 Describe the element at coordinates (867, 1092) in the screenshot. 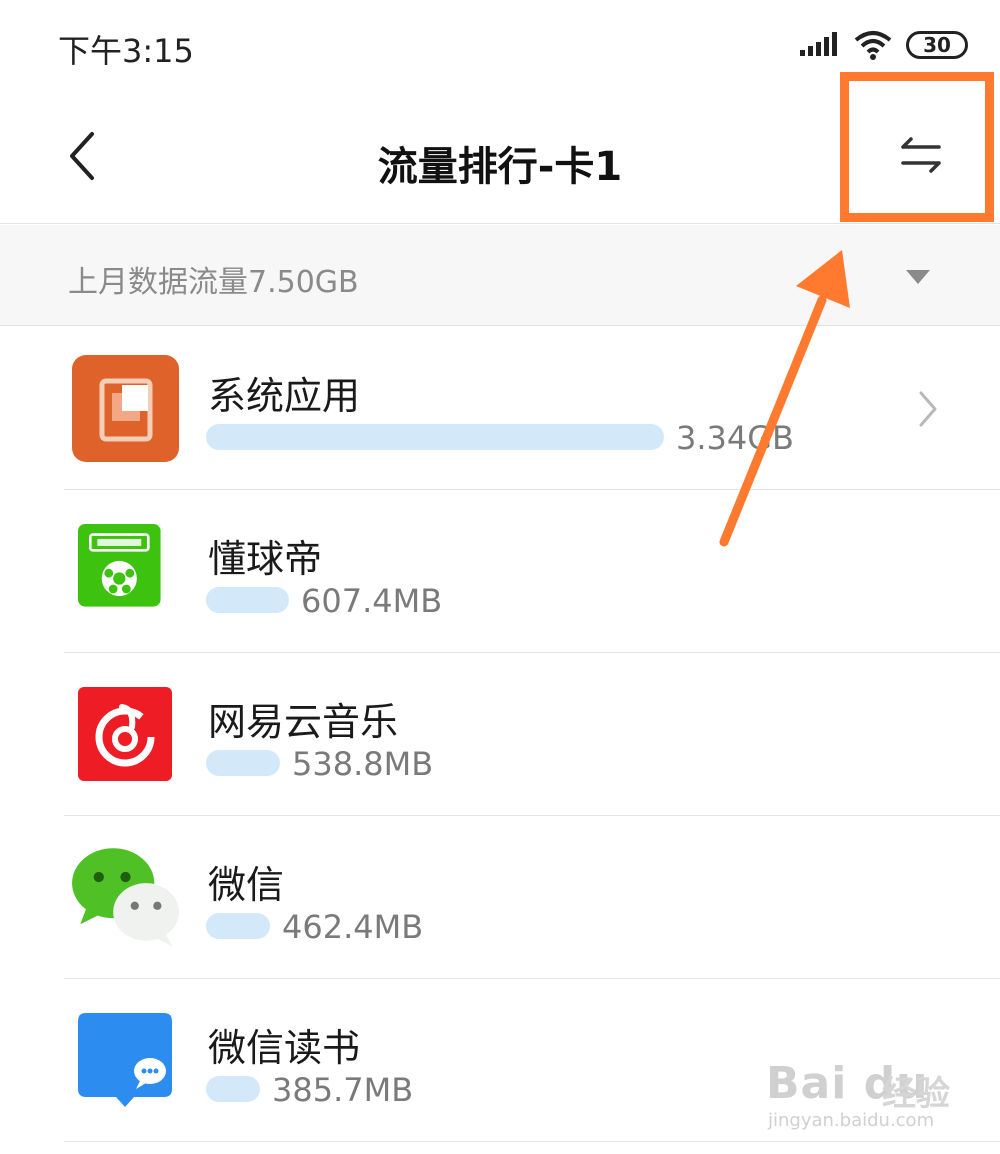

I see `baidu-watermark: Bai du 经验 jingyan.baidu.com` at that location.